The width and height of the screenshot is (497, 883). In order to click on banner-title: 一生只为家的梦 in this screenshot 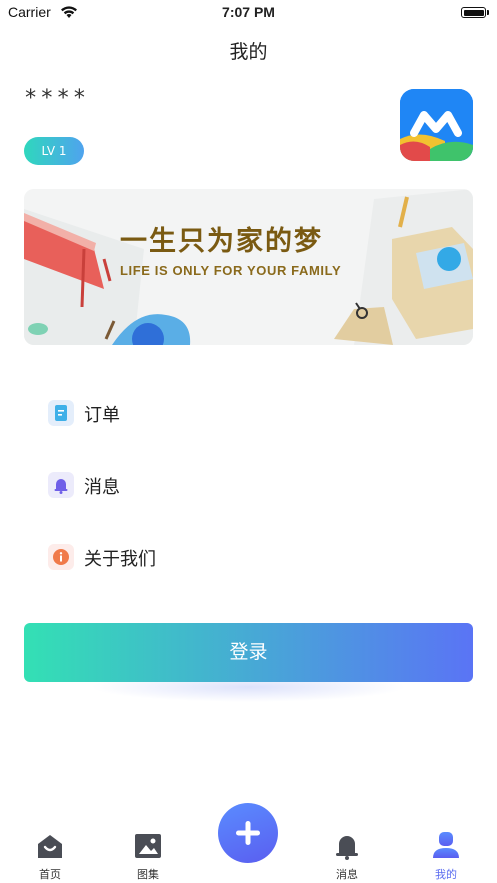, I will do `click(221, 241)`.